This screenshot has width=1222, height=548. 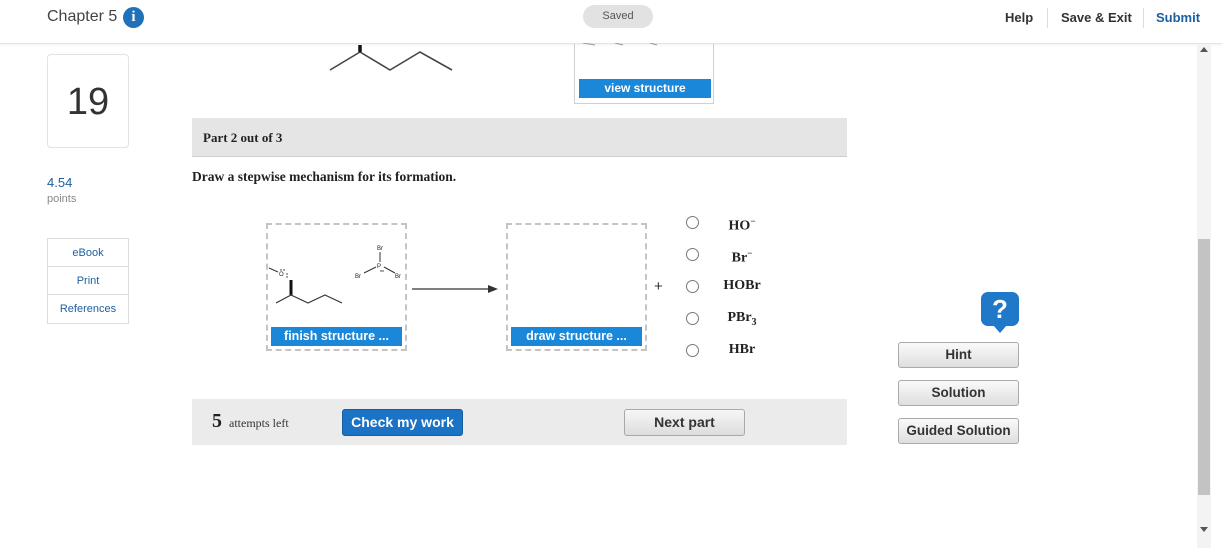 What do you see at coordinates (958, 393) in the screenshot?
I see `solution-button: Solution` at bounding box center [958, 393].